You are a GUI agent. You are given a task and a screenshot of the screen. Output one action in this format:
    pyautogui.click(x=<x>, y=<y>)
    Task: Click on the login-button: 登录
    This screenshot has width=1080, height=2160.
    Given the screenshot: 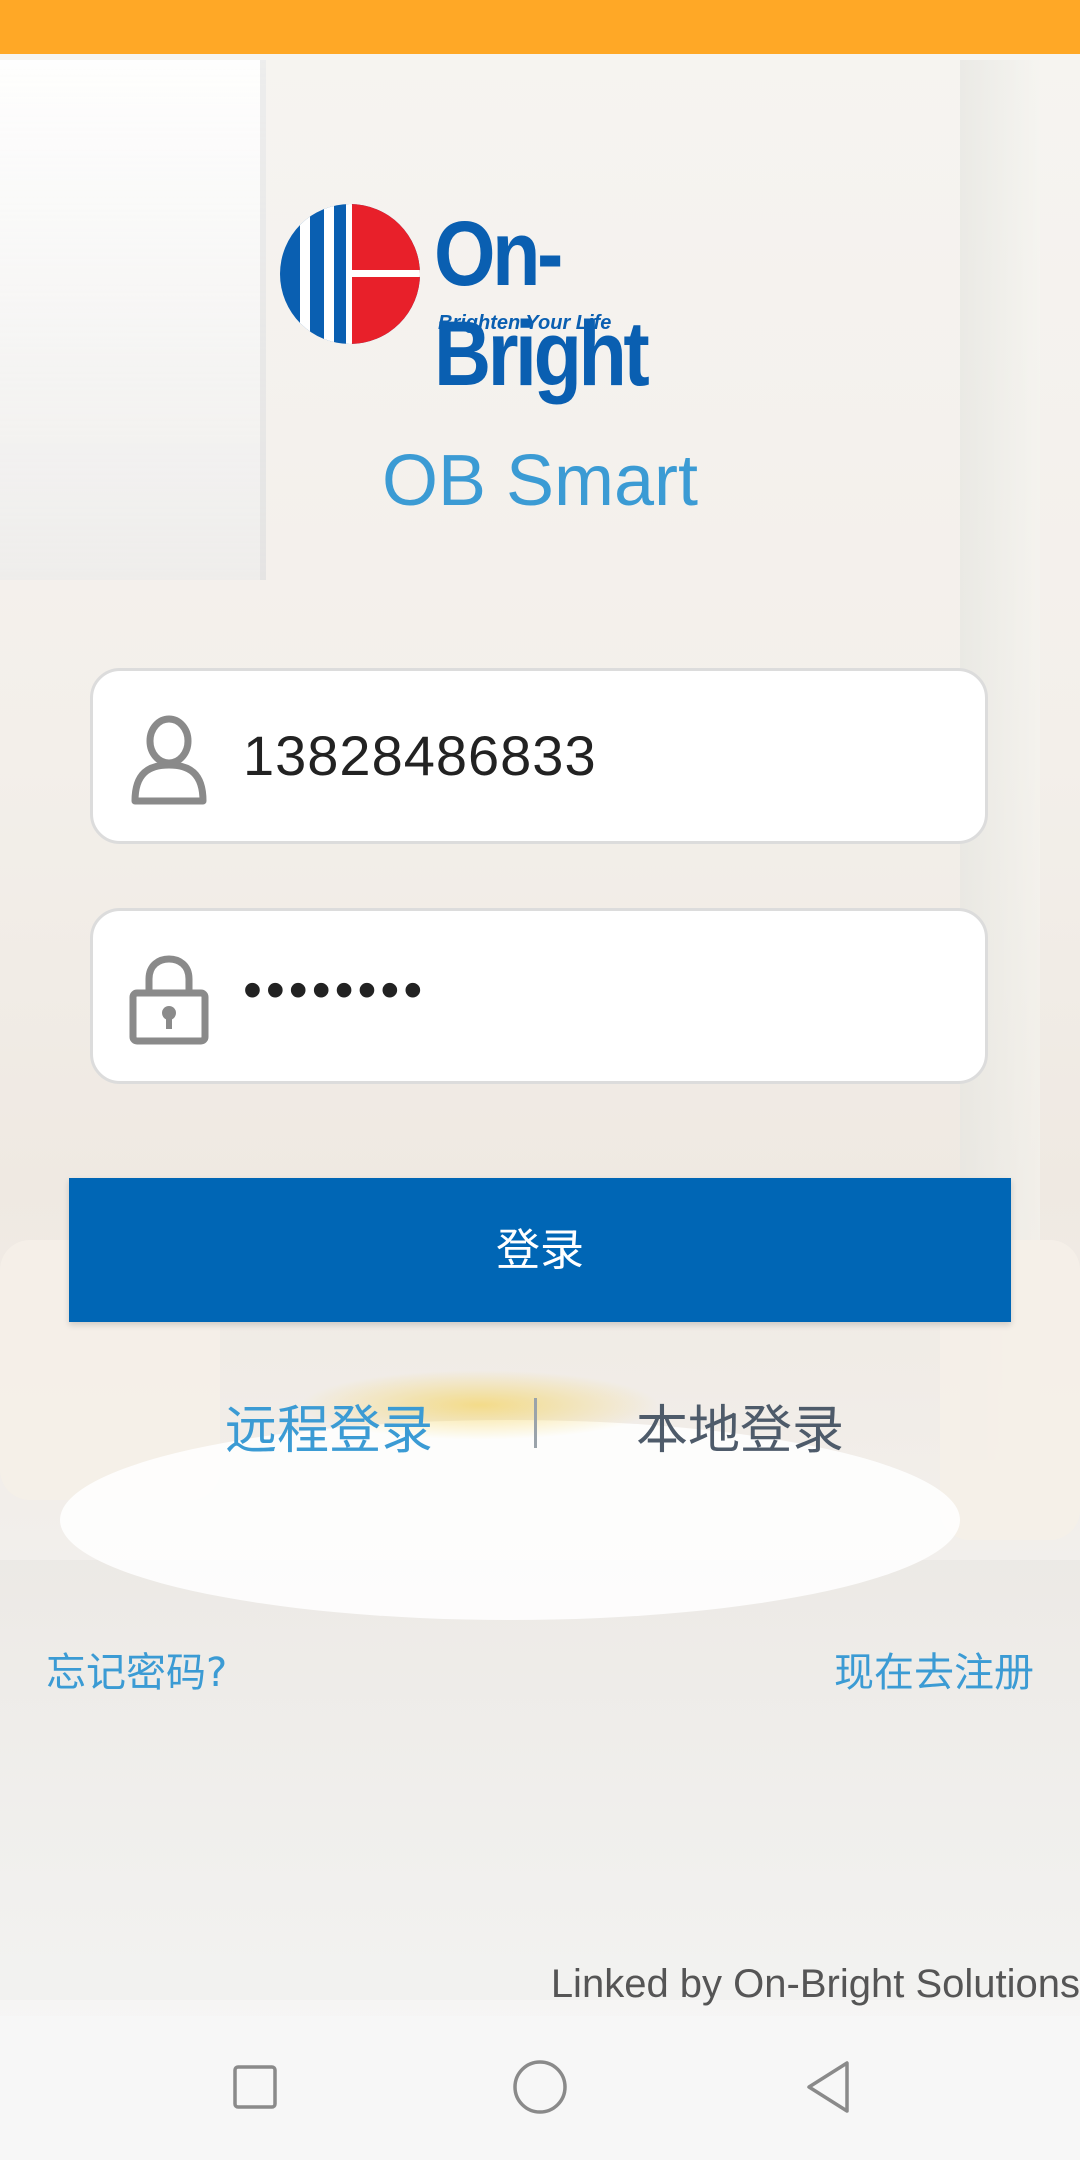 What is the action you would take?
    pyautogui.click(x=540, y=1250)
    